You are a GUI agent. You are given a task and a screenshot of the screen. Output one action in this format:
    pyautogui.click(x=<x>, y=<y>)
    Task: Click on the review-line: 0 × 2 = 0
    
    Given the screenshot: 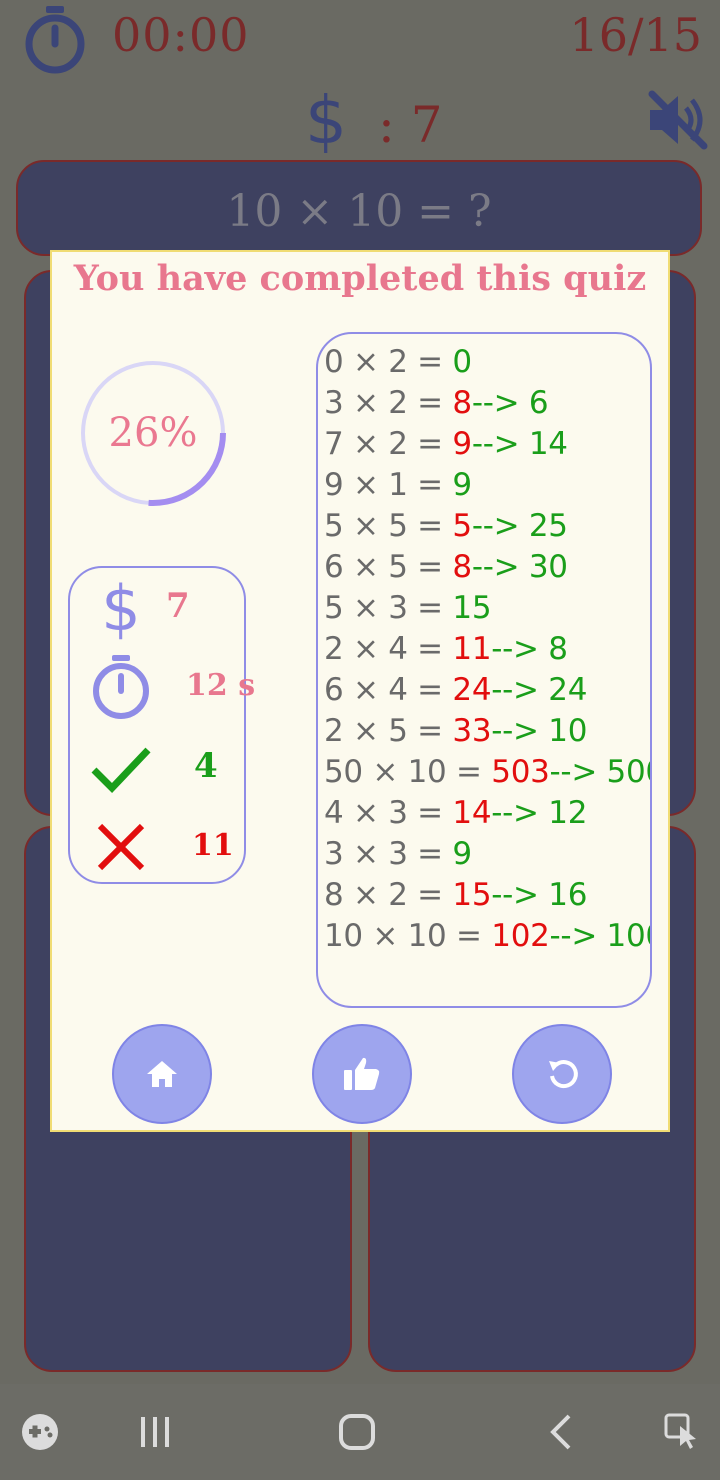 What is the action you would take?
    pyautogui.click(x=487, y=362)
    